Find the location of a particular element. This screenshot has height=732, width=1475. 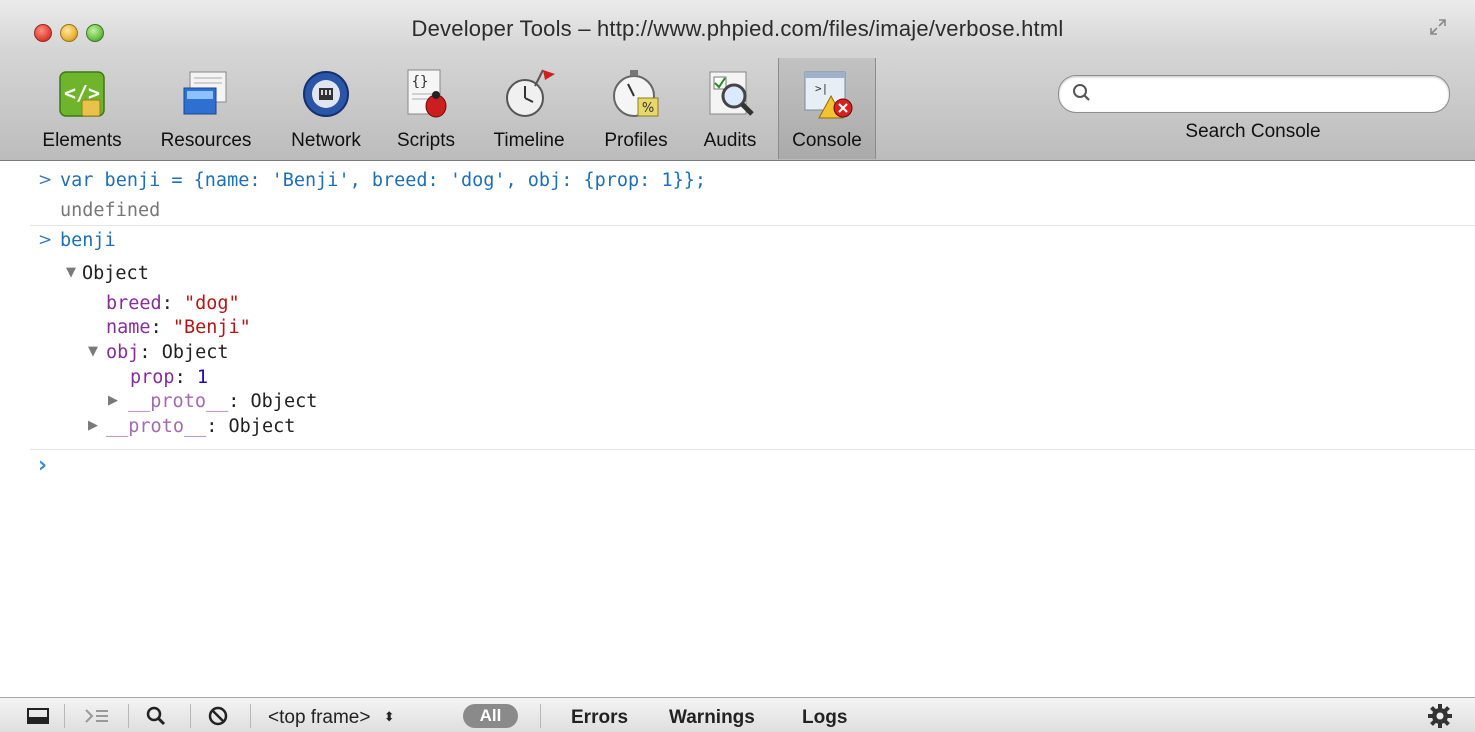

tab-resources: Resources is located at coordinates (206, 109).